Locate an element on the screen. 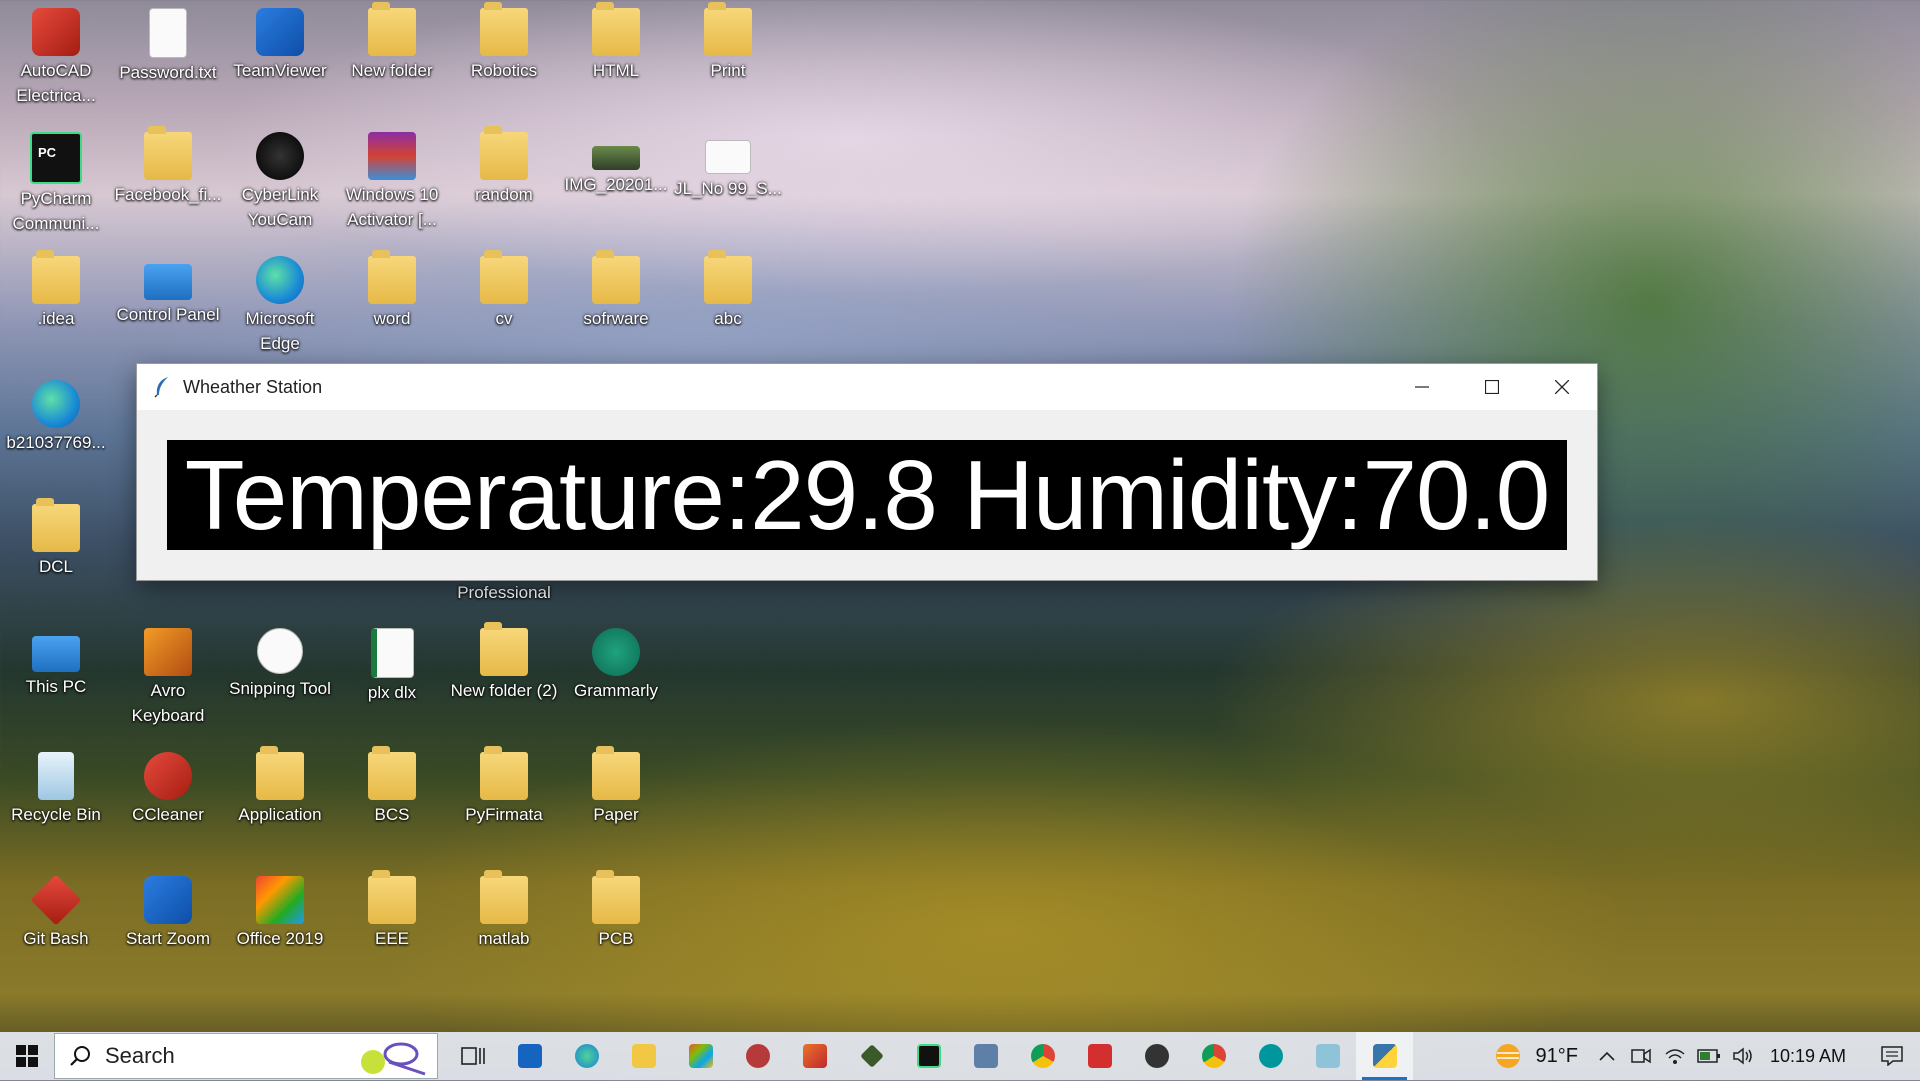 This screenshot has height=1081, width=1920. taskbar-store is located at coordinates (700, 1056).